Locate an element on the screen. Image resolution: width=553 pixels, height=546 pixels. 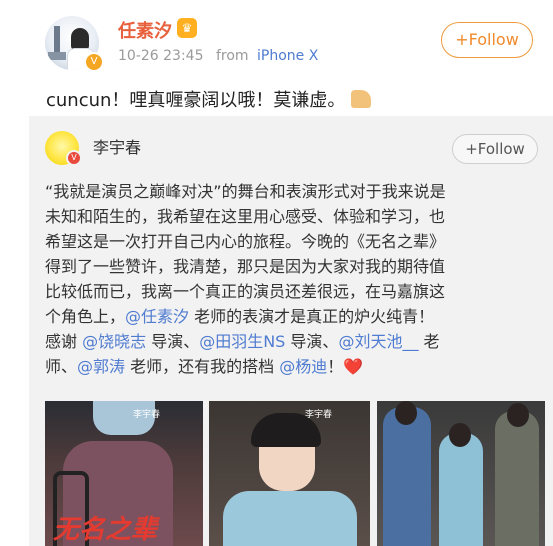
mention-link: @田羽生NS is located at coordinates (242, 341).